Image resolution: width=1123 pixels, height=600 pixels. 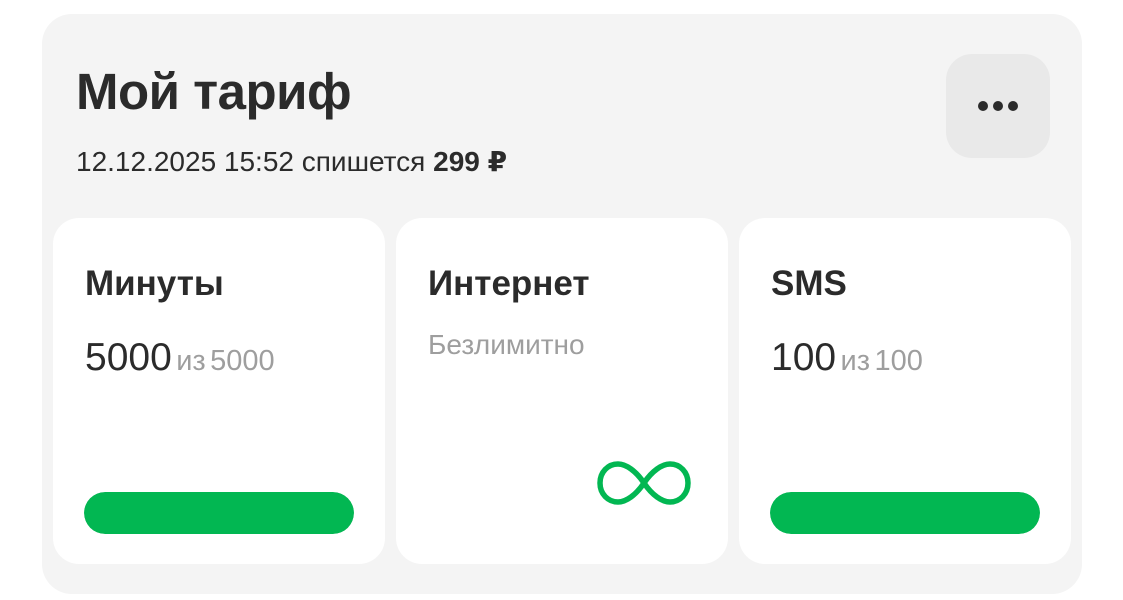 I want to click on next-charge-info: 12.12.2025 15:52 спишется 299 ₽, so click(x=291, y=162).